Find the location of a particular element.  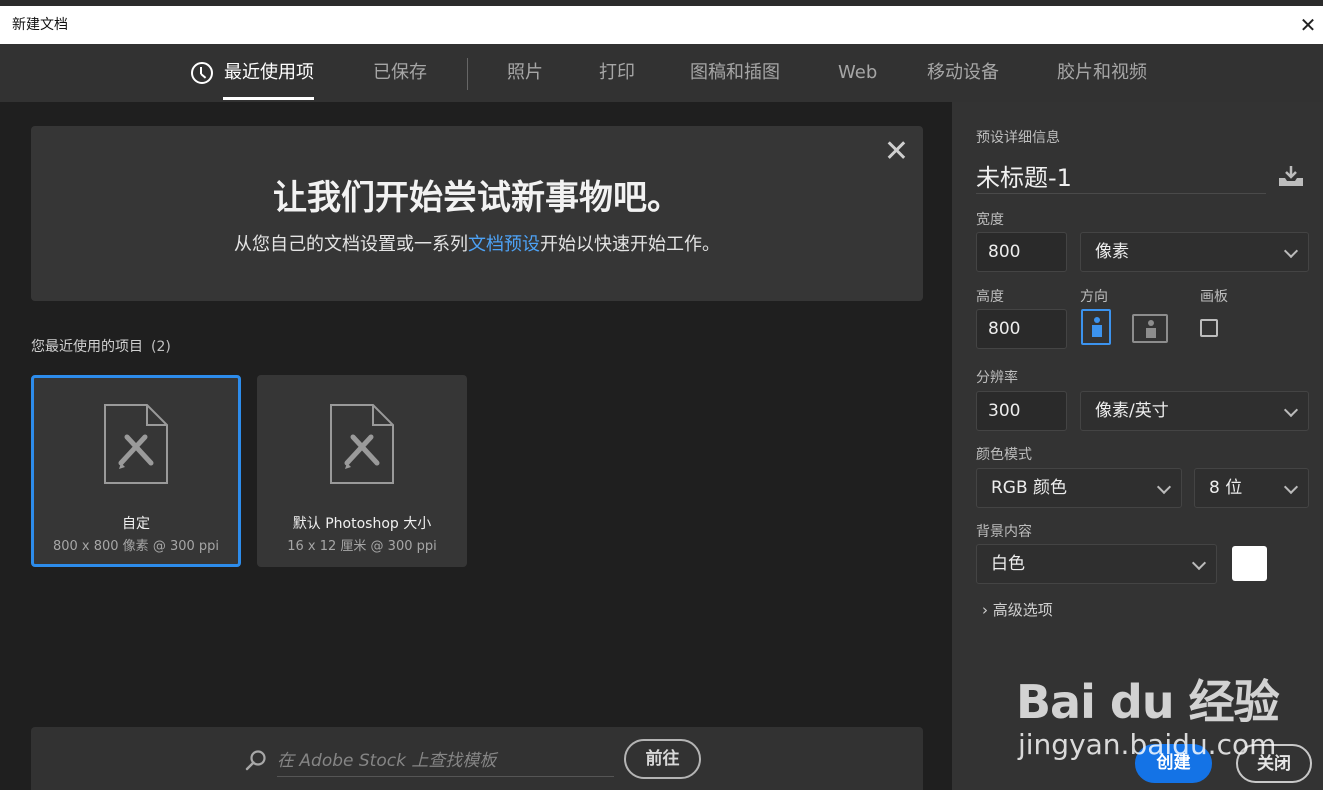

recent-item-name: 自定 is located at coordinates (136, 524).